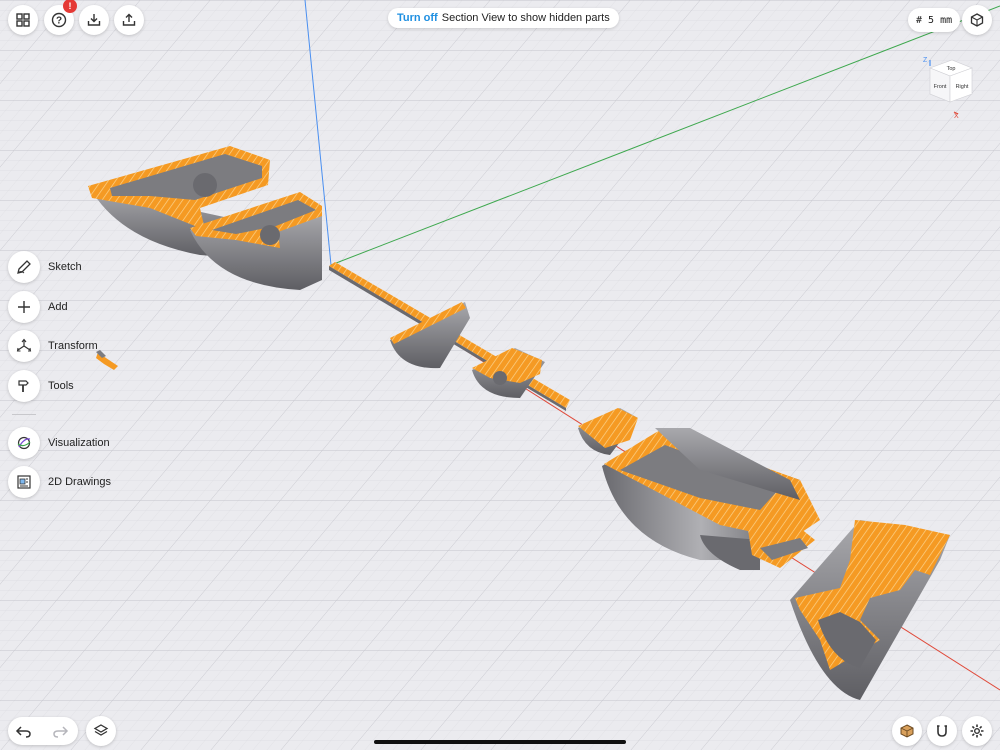 This screenshot has width=1000, height=750. What do you see at coordinates (38, 307) in the screenshot?
I see `tool-add: Add` at bounding box center [38, 307].